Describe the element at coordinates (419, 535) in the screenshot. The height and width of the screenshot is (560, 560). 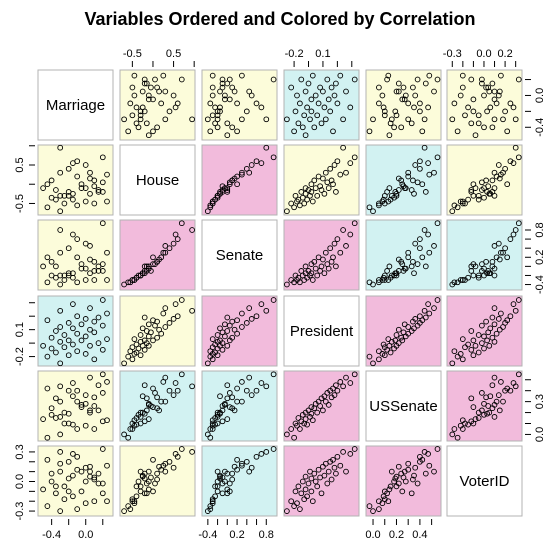
I see `tick-label: 0.4` at that location.